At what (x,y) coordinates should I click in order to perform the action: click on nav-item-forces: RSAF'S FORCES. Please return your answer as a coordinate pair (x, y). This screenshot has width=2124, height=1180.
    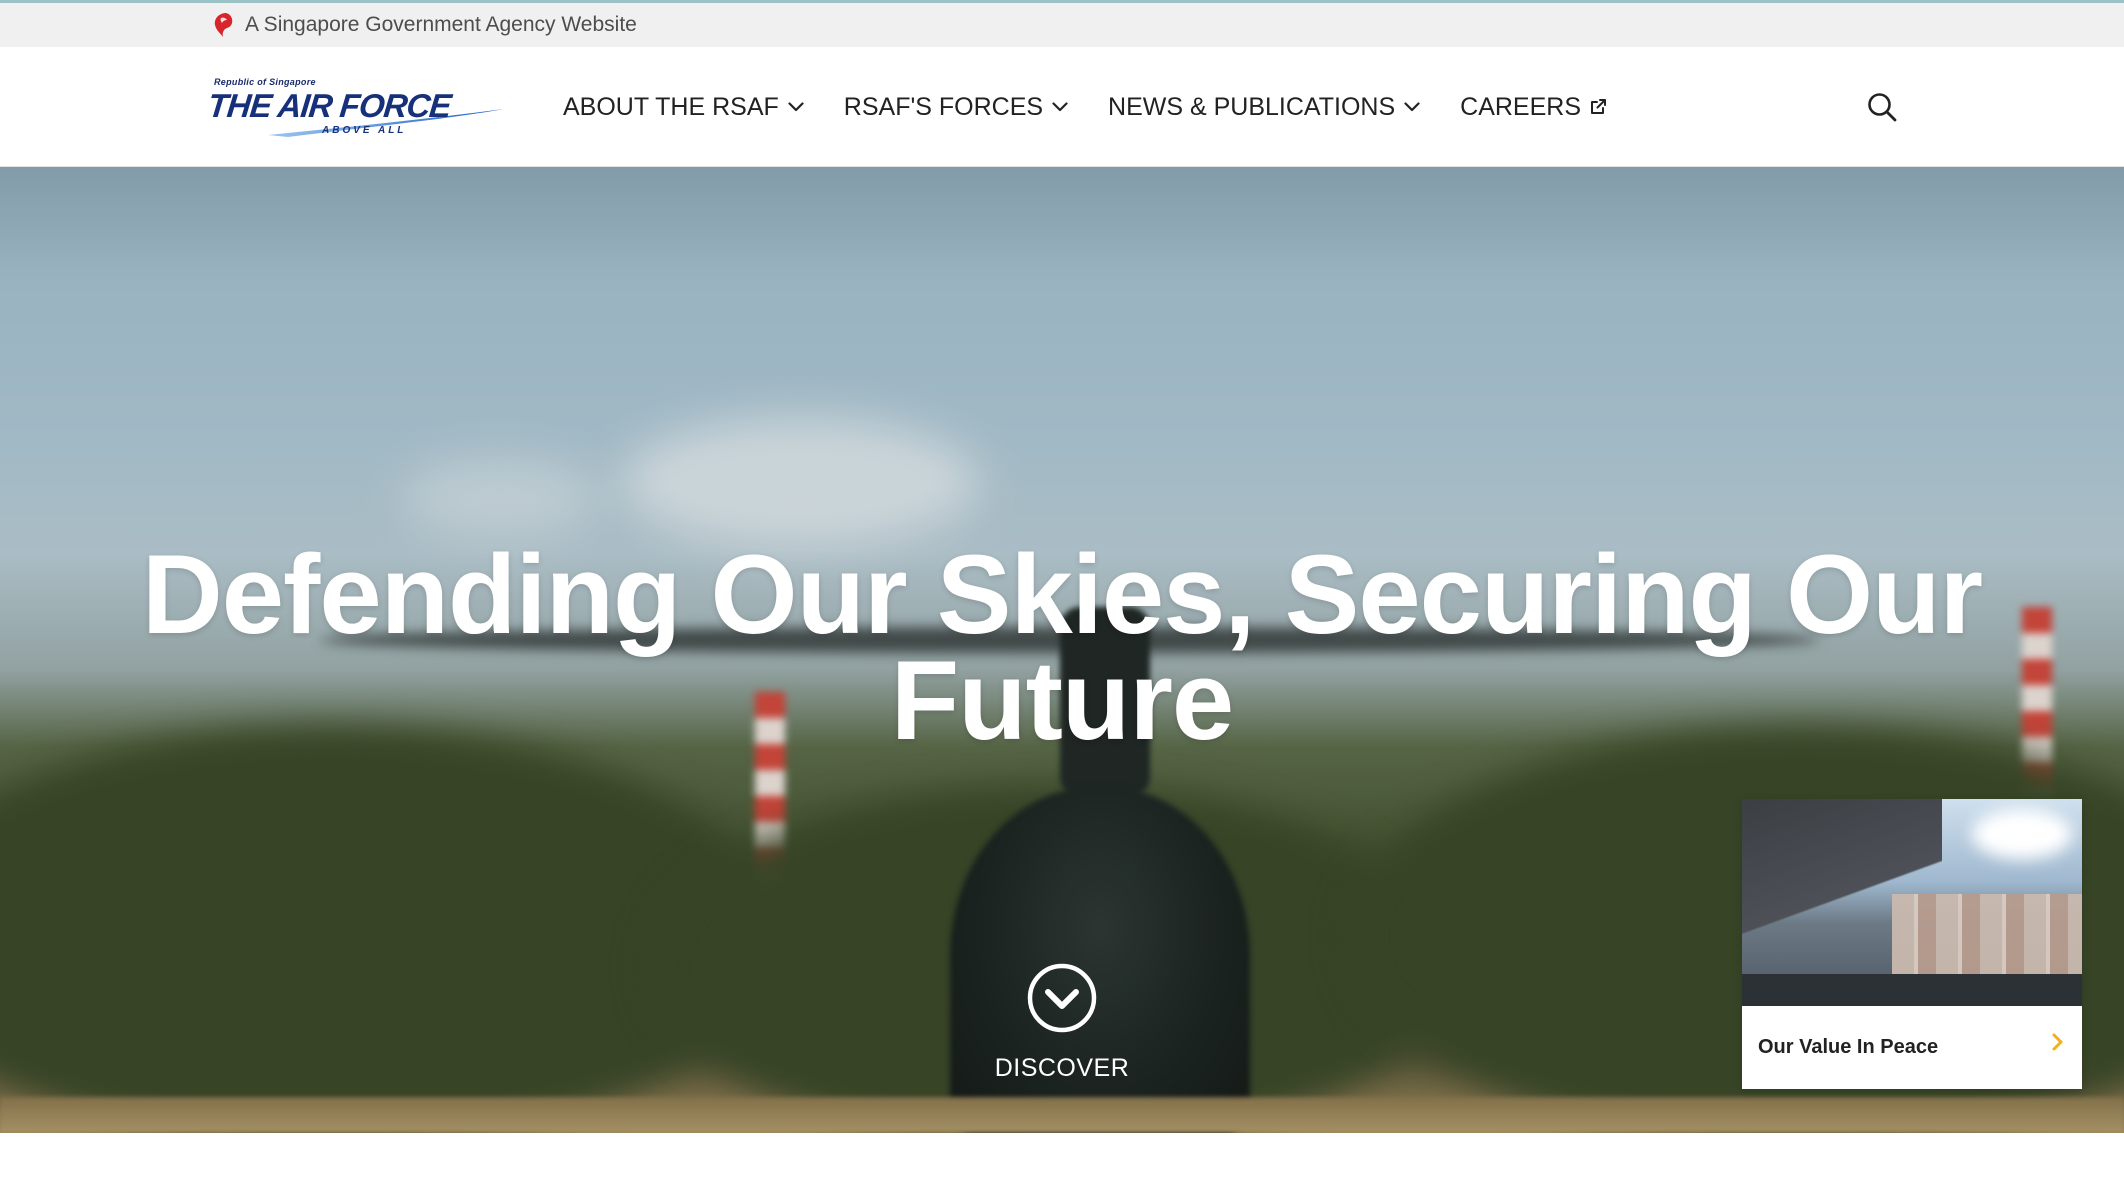
    Looking at the image, I should click on (956, 107).